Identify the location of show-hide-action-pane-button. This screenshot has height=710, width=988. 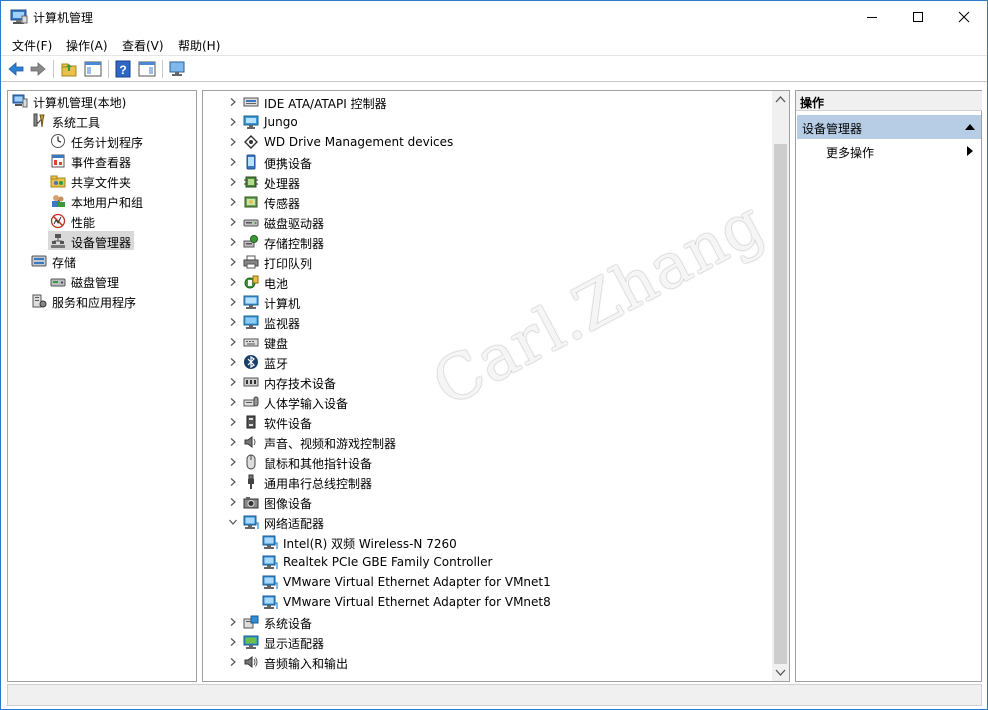
(147, 69).